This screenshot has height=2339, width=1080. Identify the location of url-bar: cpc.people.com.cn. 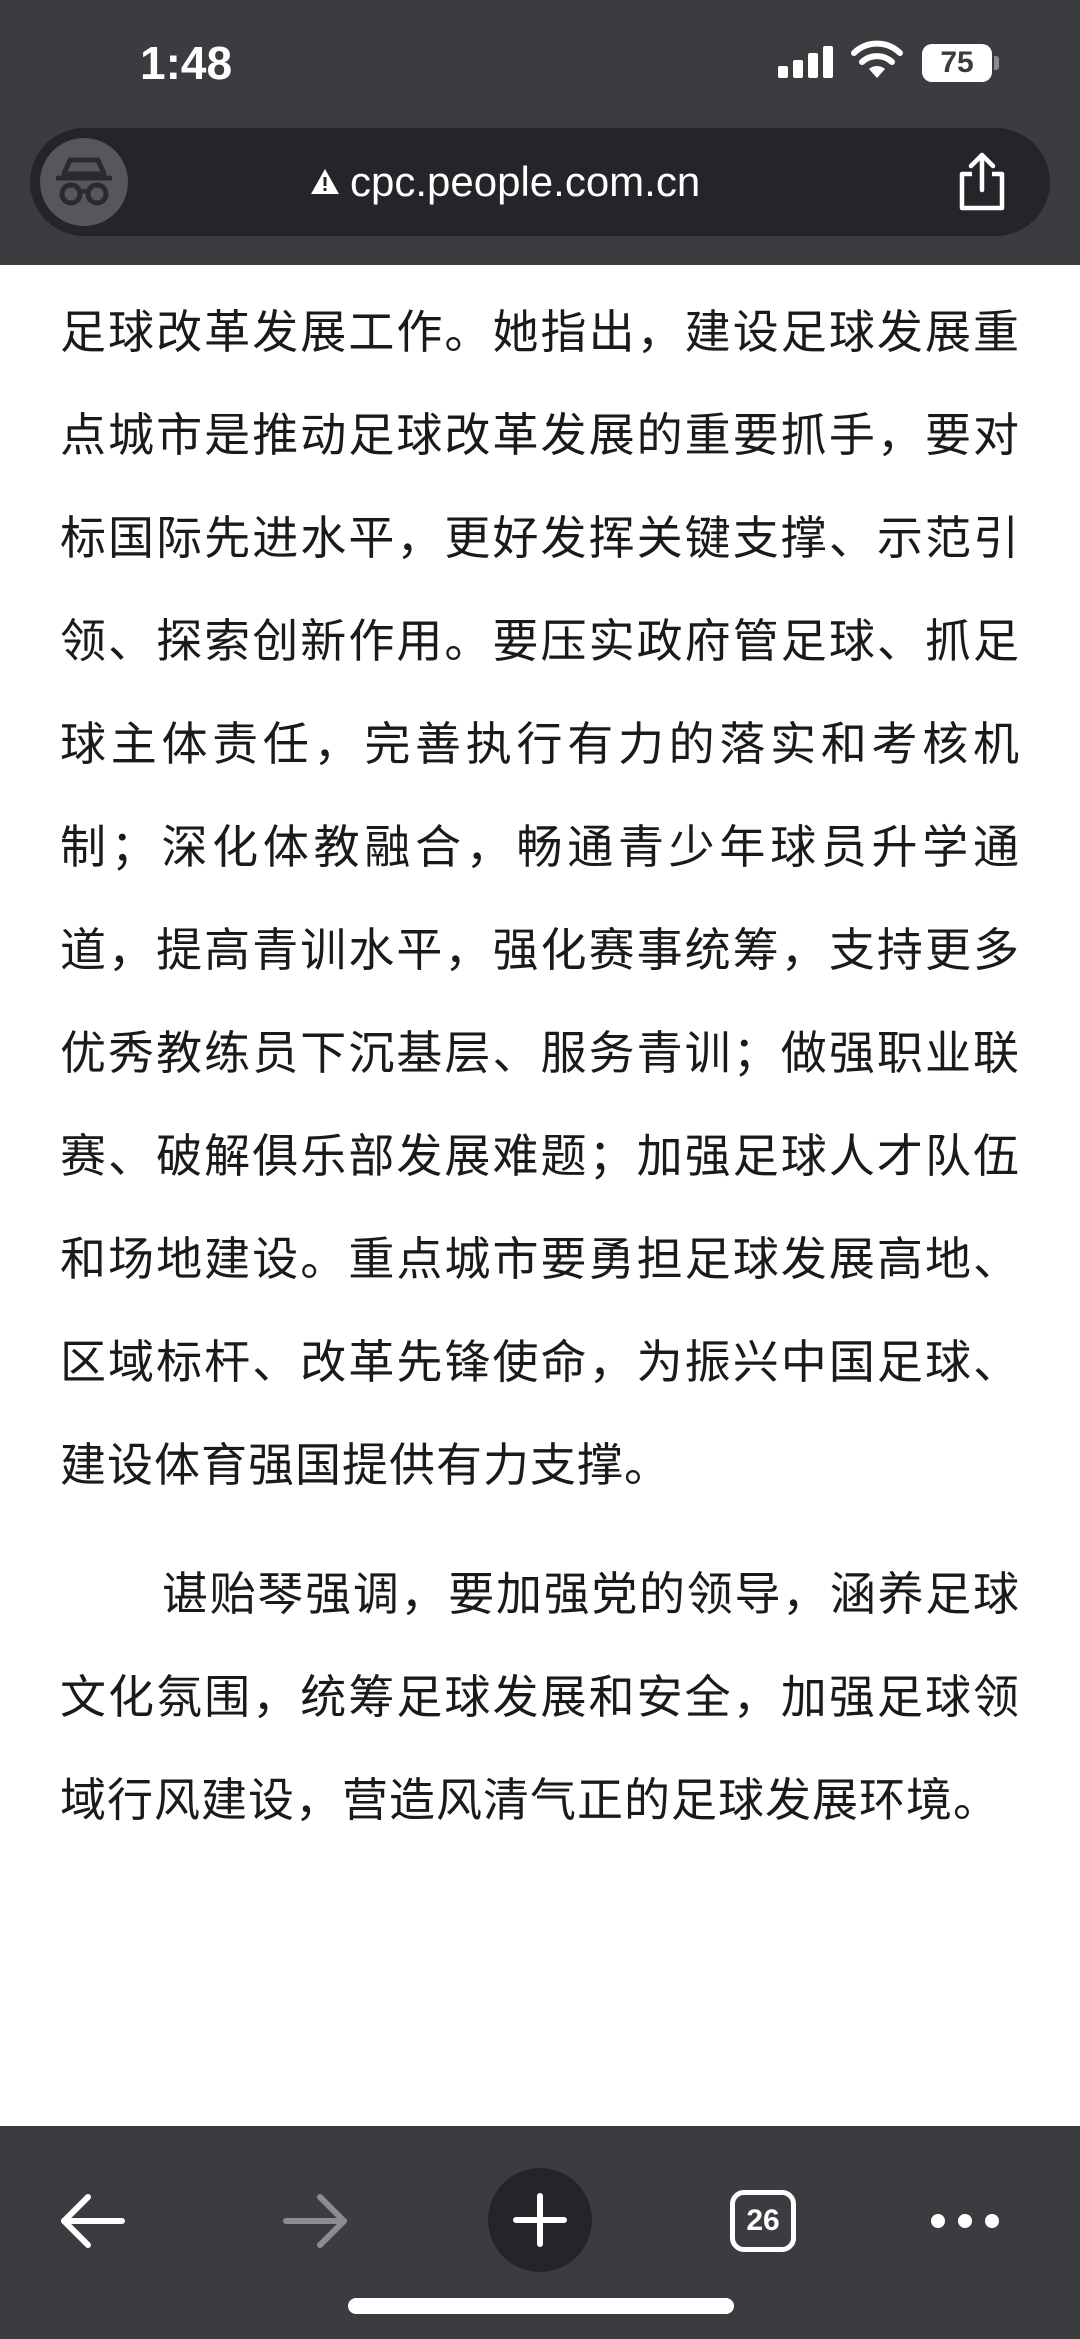
(540, 182).